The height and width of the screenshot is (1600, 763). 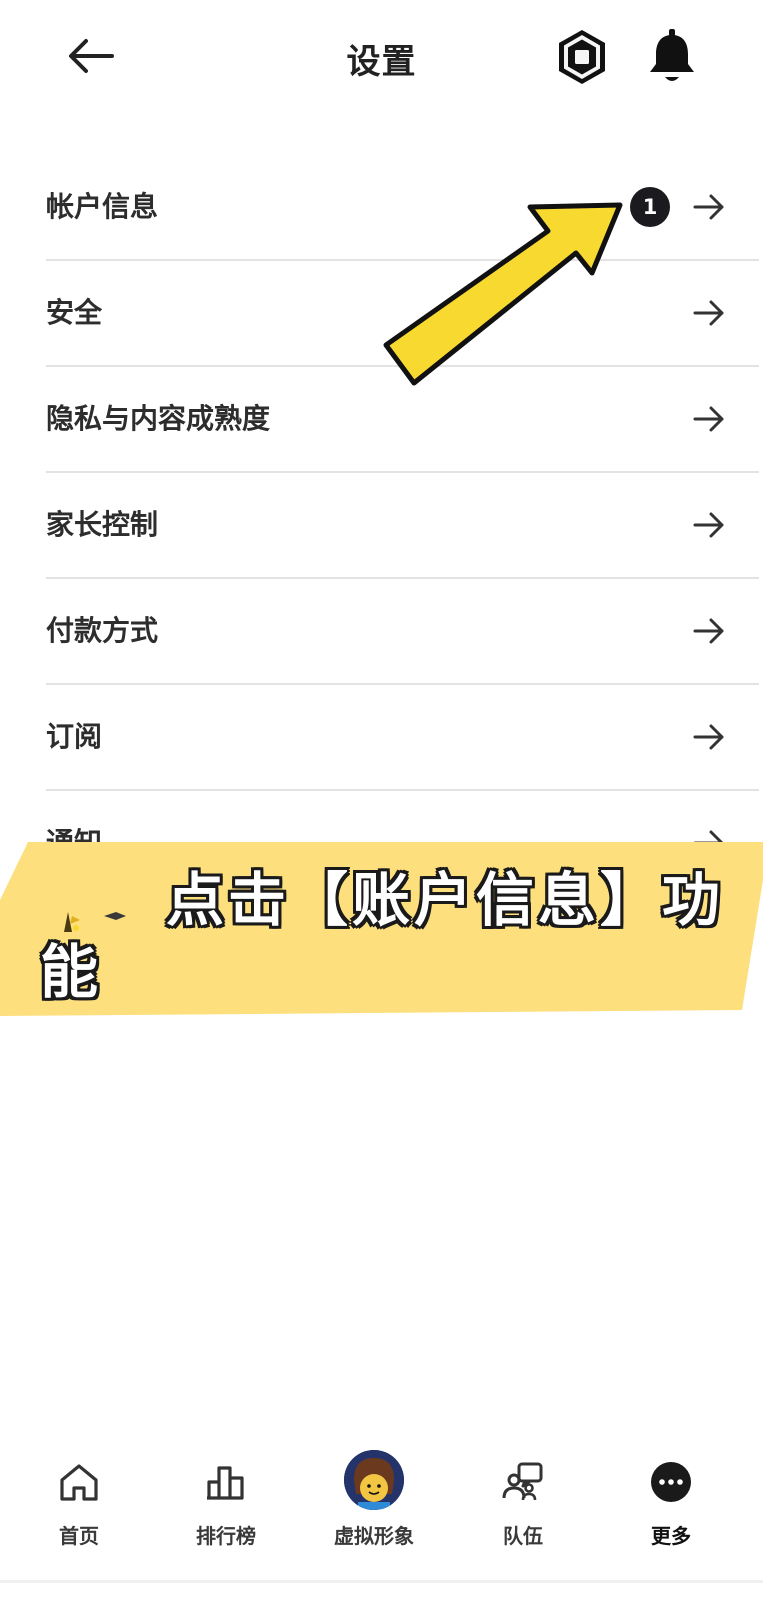 I want to click on settings-item-parental-controls: 家长控制, so click(x=402, y=526).